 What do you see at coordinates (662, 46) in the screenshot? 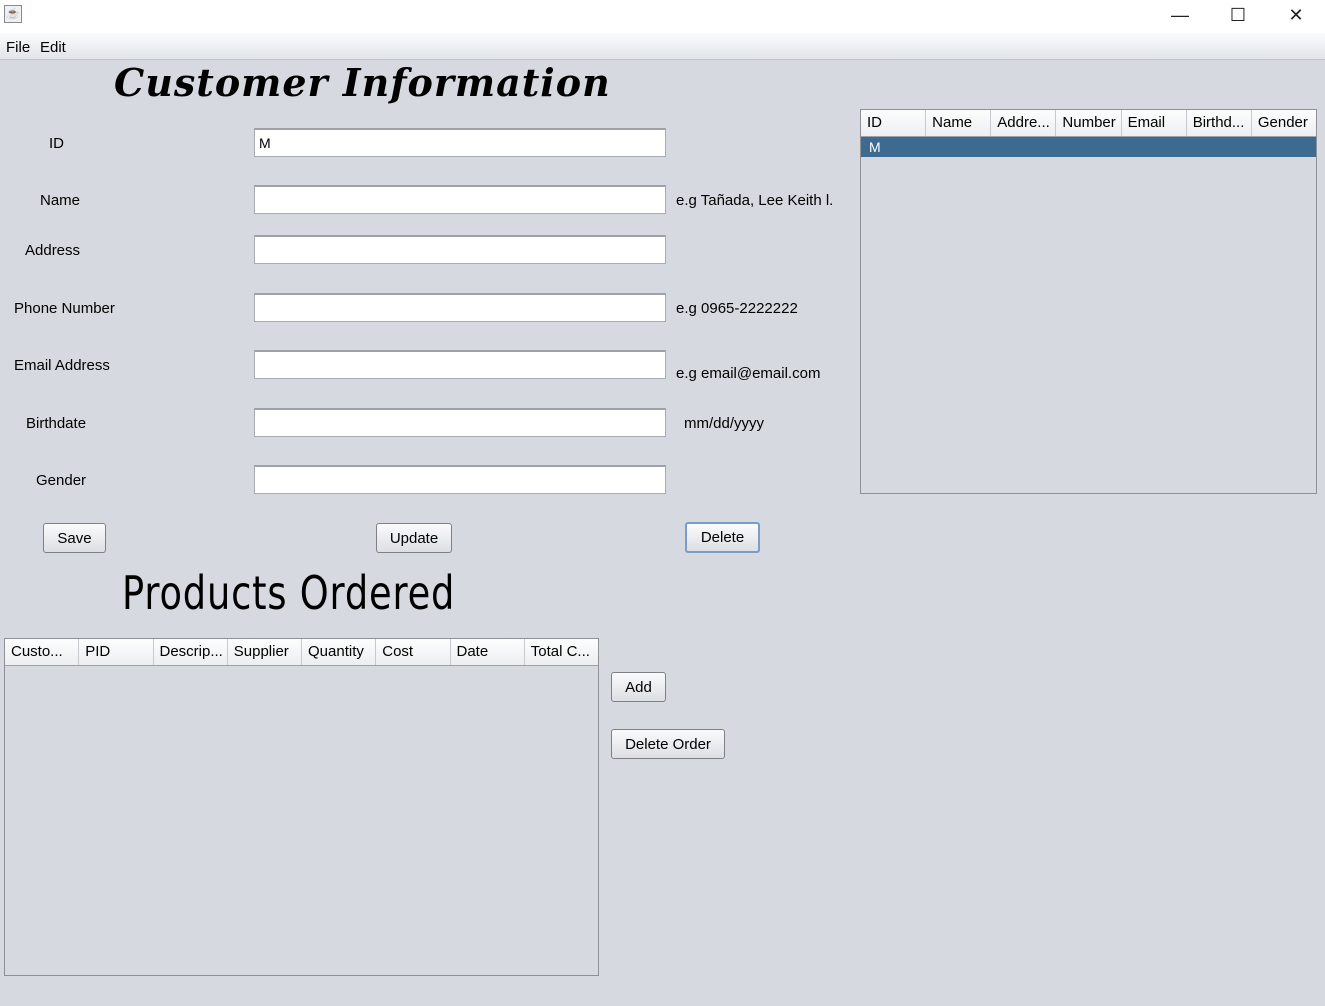
I see `menu-bar: File Edit` at bounding box center [662, 46].